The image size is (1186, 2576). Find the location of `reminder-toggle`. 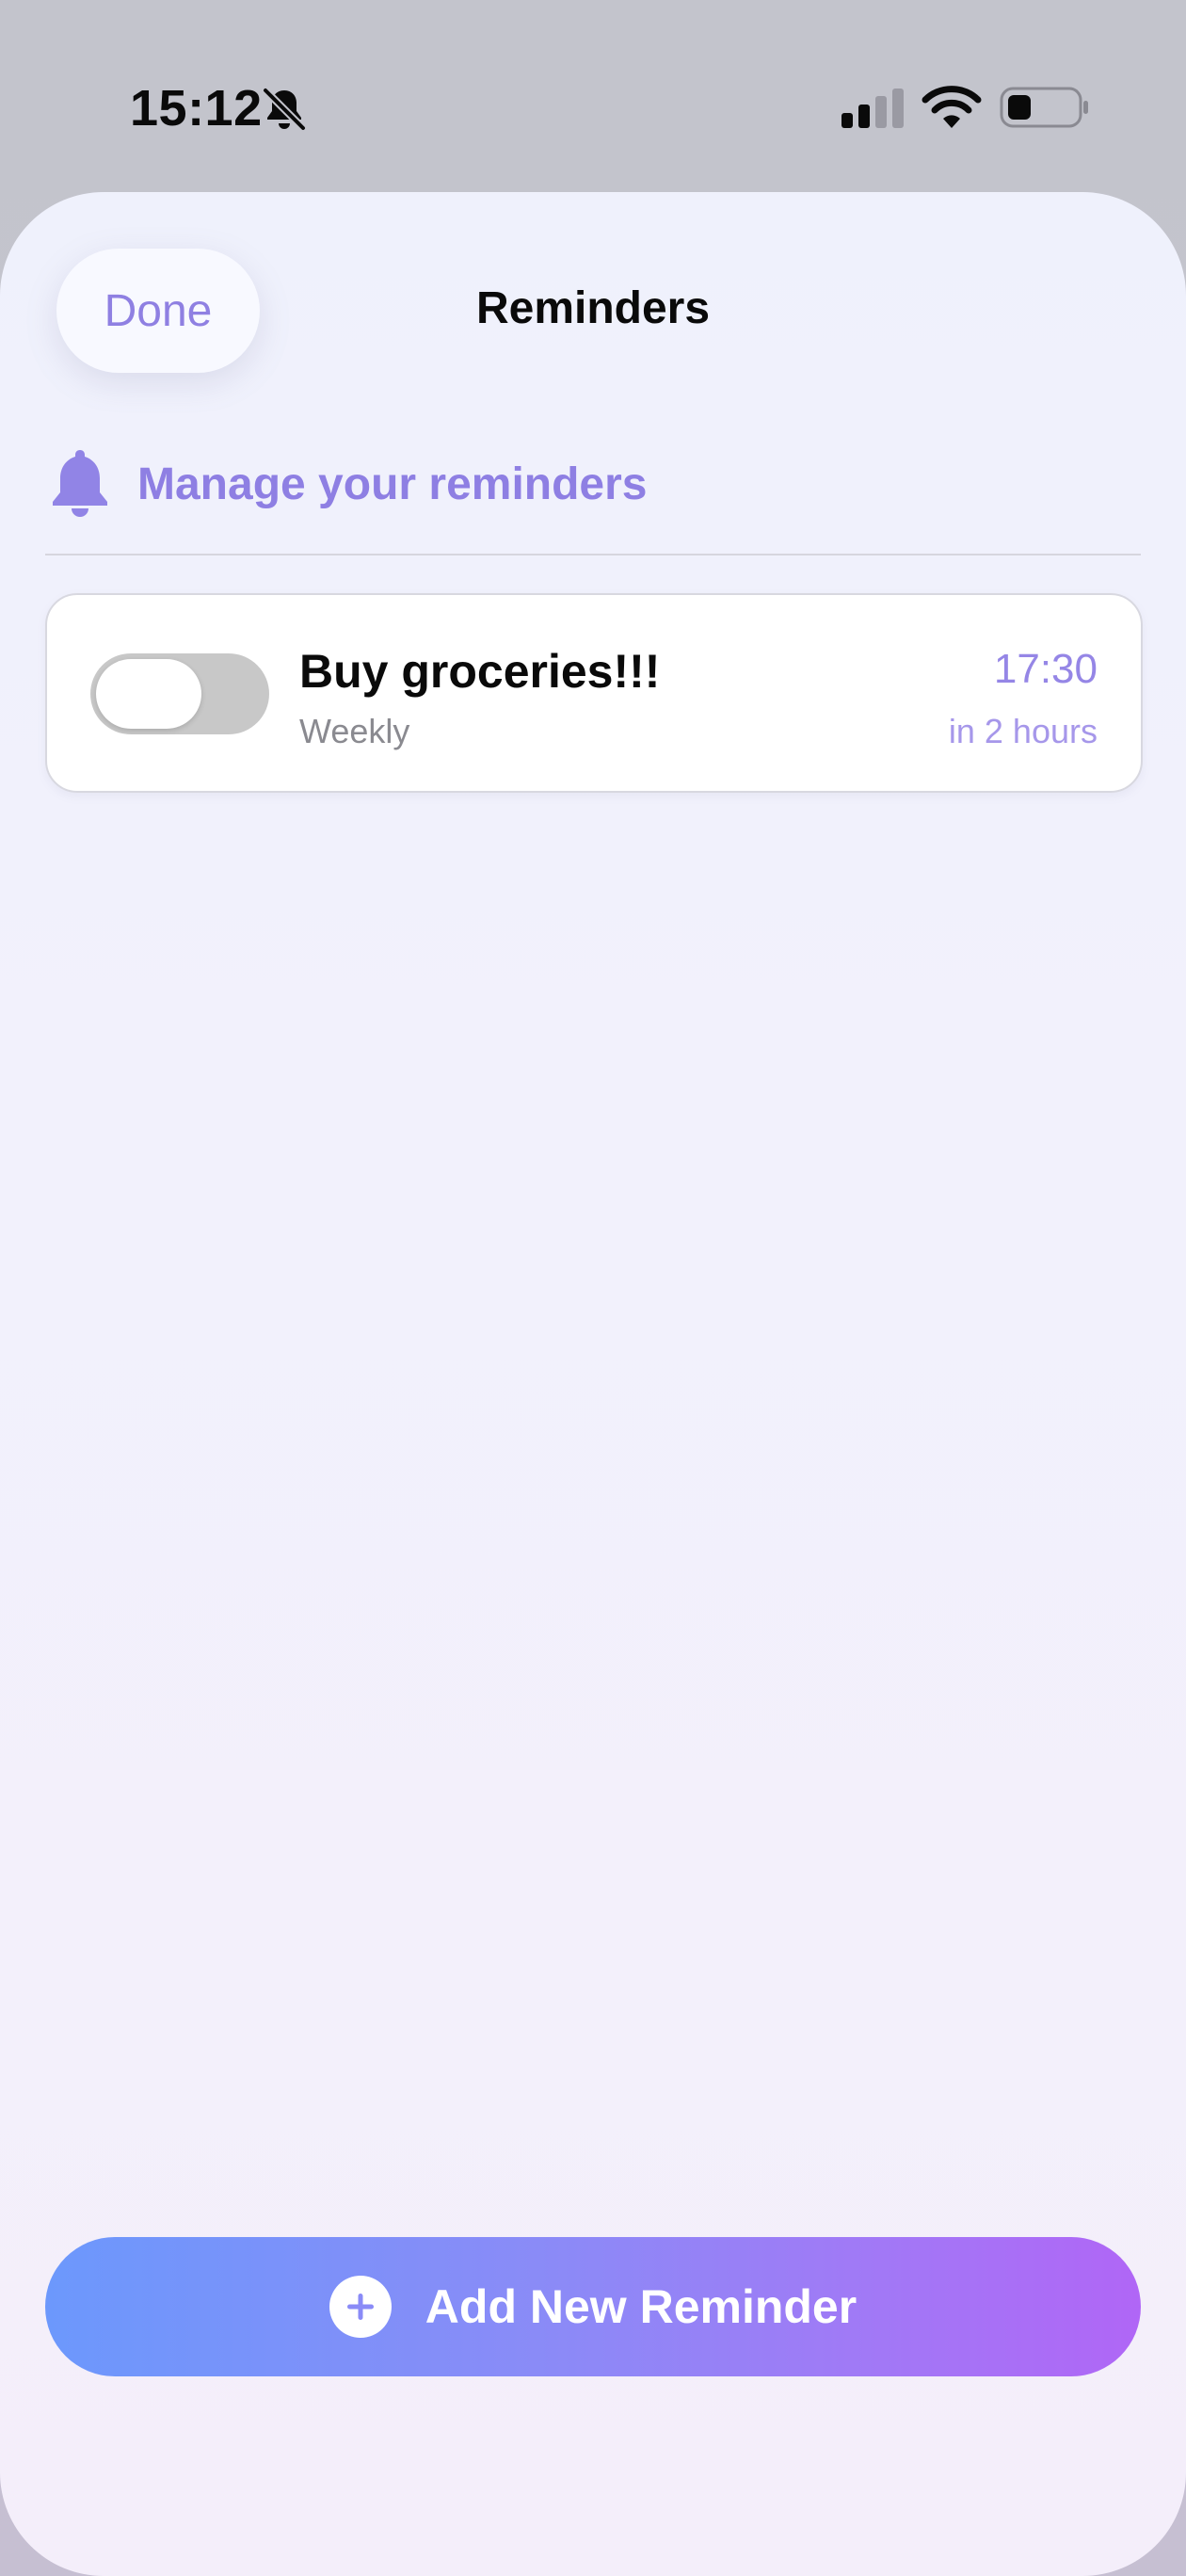

reminder-toggle is located at coordinates (179, 693).